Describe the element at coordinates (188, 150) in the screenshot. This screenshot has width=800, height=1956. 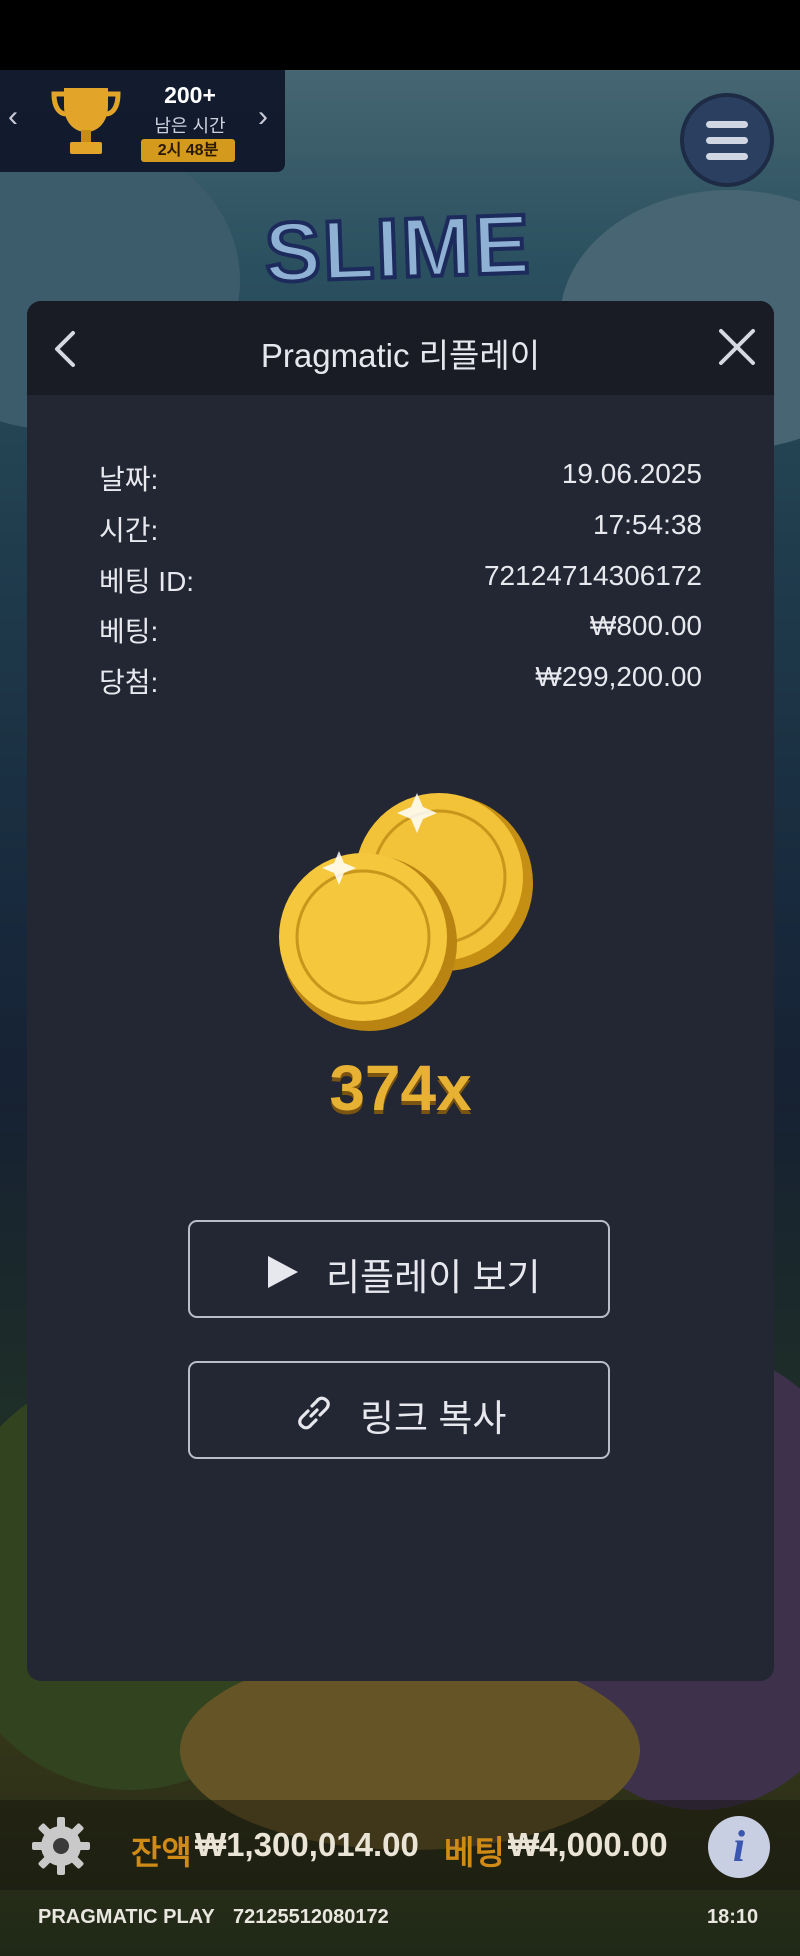
I see `tournament-time: 2시 48분` at that location.